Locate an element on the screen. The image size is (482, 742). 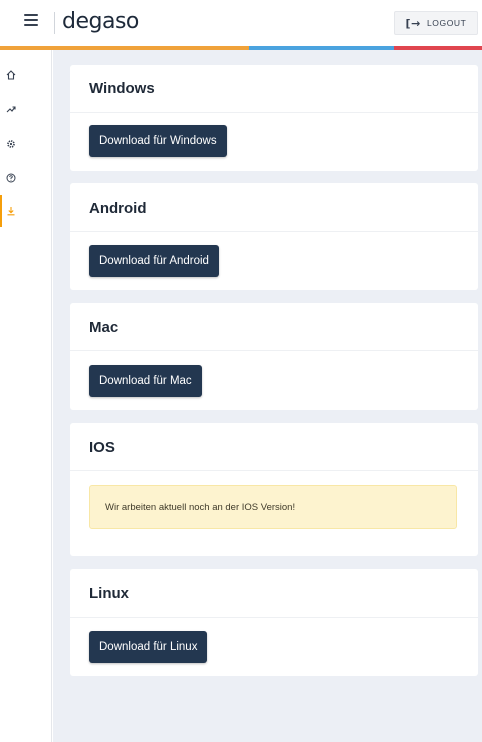
android-title: Android is located at coordinates (118, 208).